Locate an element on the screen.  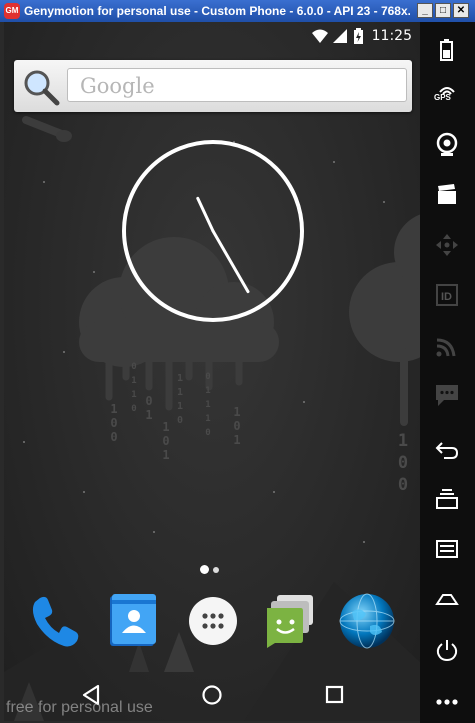
identifiers-button: ID is located at coordinates (447, 294).